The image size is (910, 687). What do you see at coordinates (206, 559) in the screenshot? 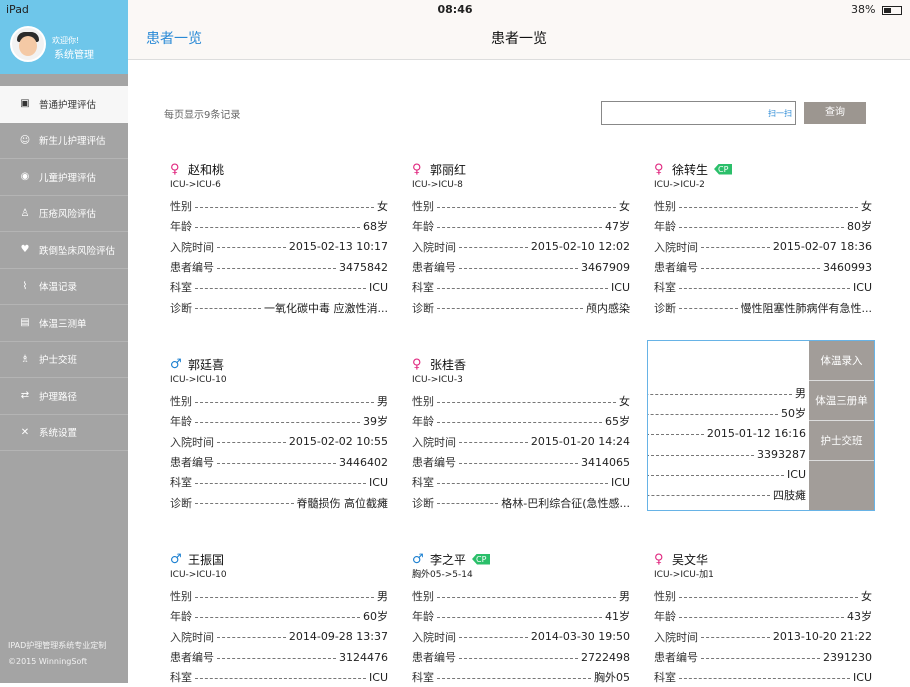
I see `patient-name: 王振国` at bounding box center [206, 559].